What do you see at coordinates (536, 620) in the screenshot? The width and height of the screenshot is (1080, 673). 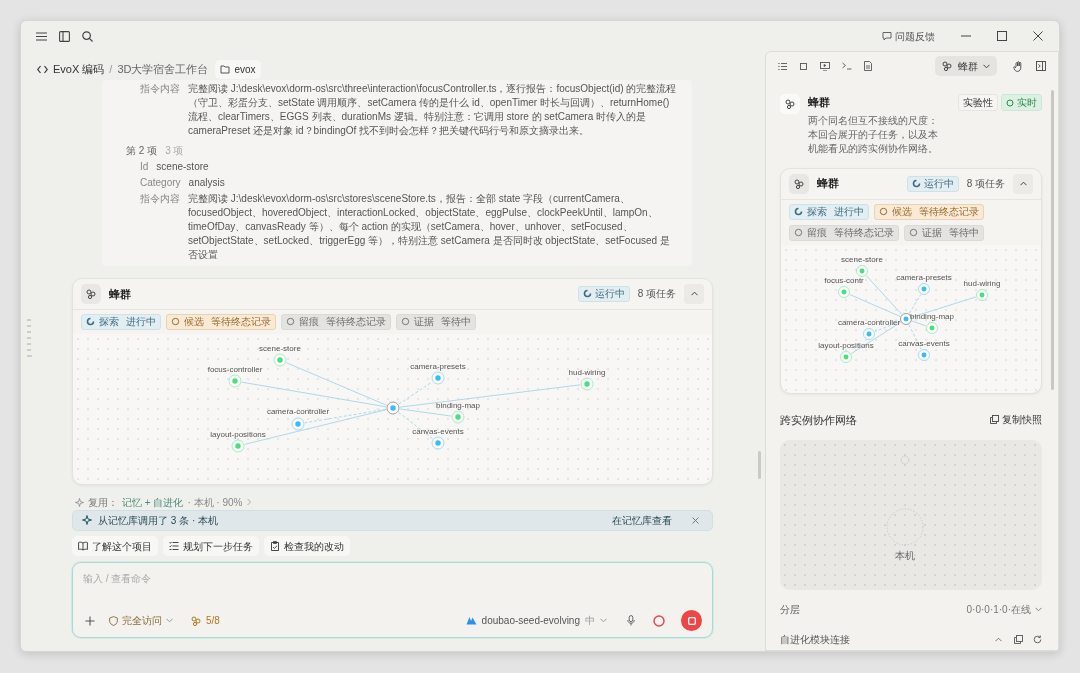 I see `model-selector: doubao-seed-evolving 中` at bounding box center [536, 620].